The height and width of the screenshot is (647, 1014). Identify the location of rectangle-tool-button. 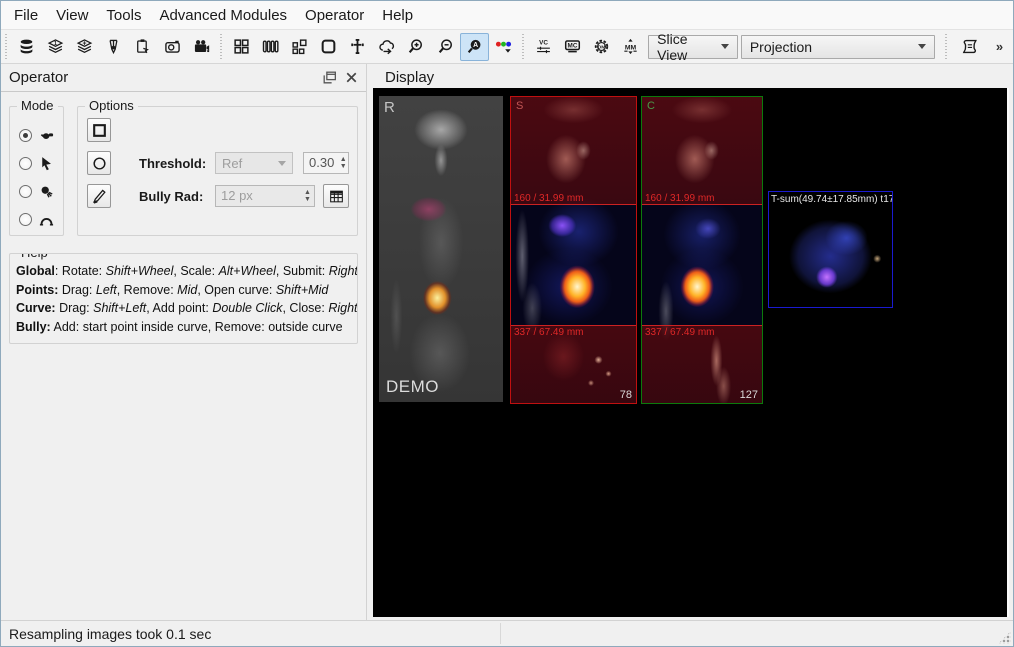
(99, 130).